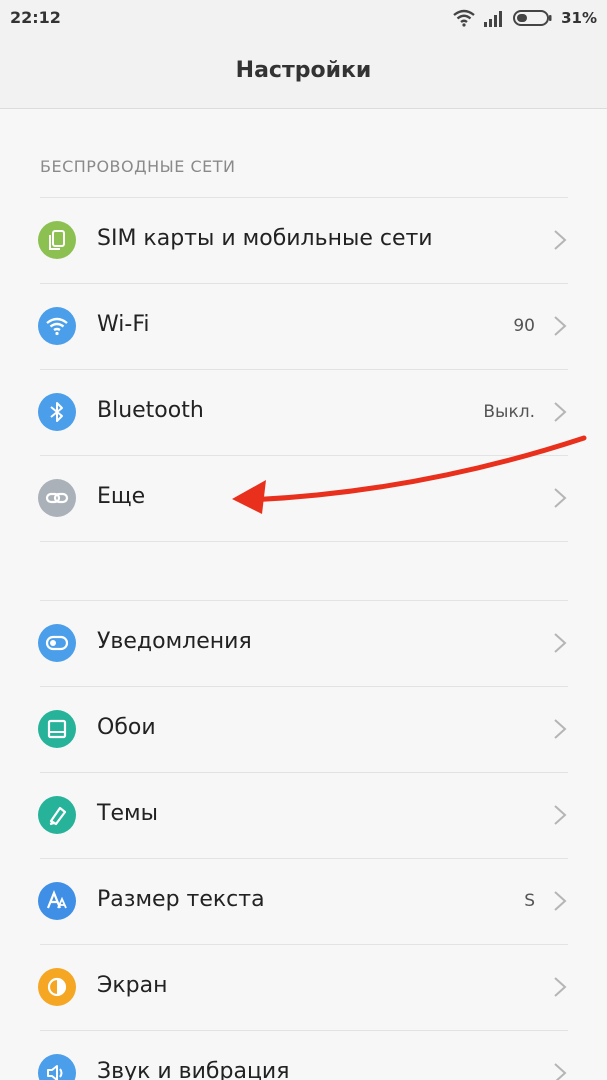 This screenshot has width=607, height=1080. Describe the element at coordinates (303, 326) in the screenshot. I see `settings-item-wifi: Wi-Fi 90` at that location.